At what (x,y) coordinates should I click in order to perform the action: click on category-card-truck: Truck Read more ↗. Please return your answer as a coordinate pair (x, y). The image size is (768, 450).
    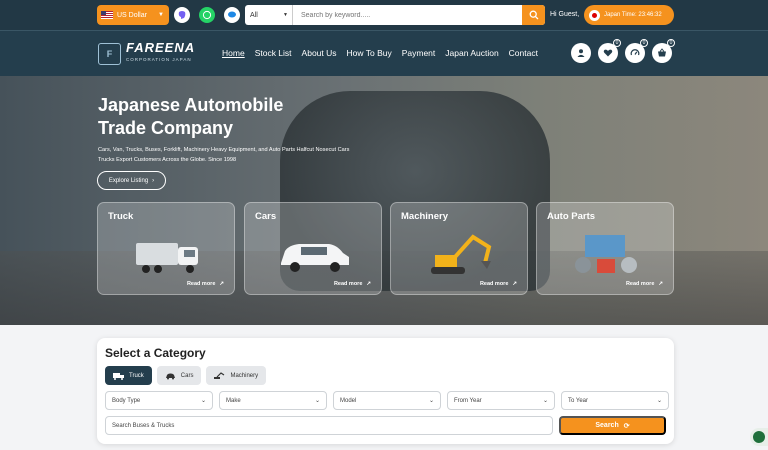
    Looking at the image, I should click on (166, 248).